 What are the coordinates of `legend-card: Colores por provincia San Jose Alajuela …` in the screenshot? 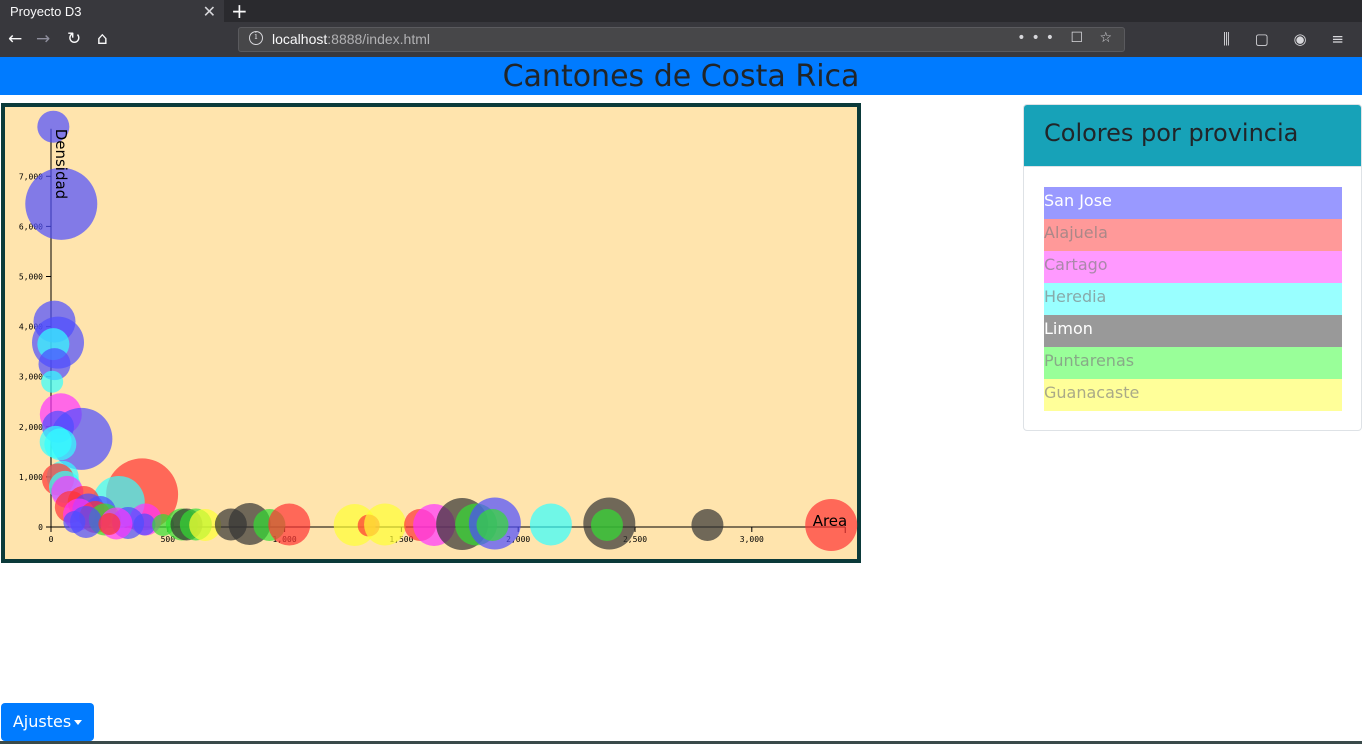 It's located at (1192, 267).